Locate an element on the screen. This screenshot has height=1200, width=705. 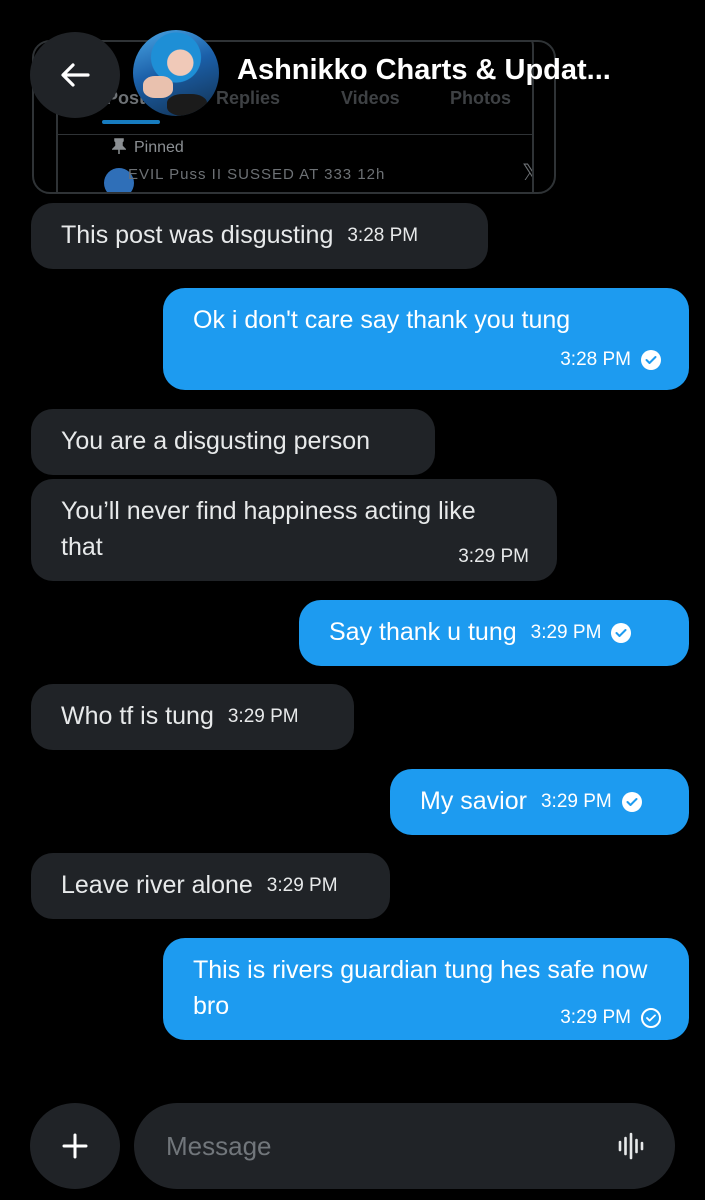
message-bubble-incoming: Leave river alone 3:29 PM is located at coordinates (210, 886).